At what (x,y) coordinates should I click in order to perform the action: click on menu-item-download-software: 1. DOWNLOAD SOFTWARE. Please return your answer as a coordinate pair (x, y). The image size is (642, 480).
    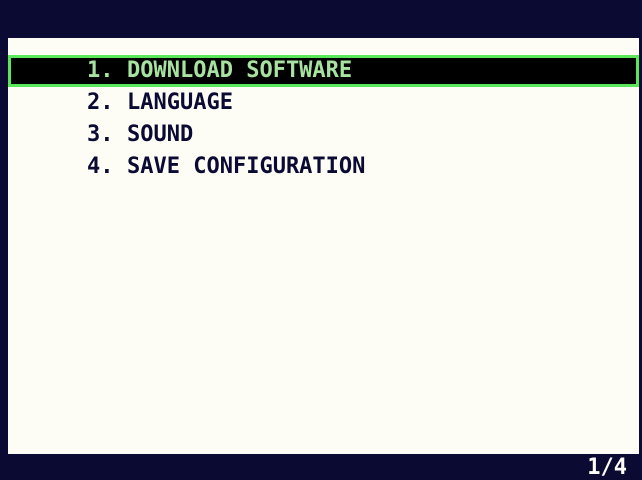
    Looking at the image, I should click on (323, 71).